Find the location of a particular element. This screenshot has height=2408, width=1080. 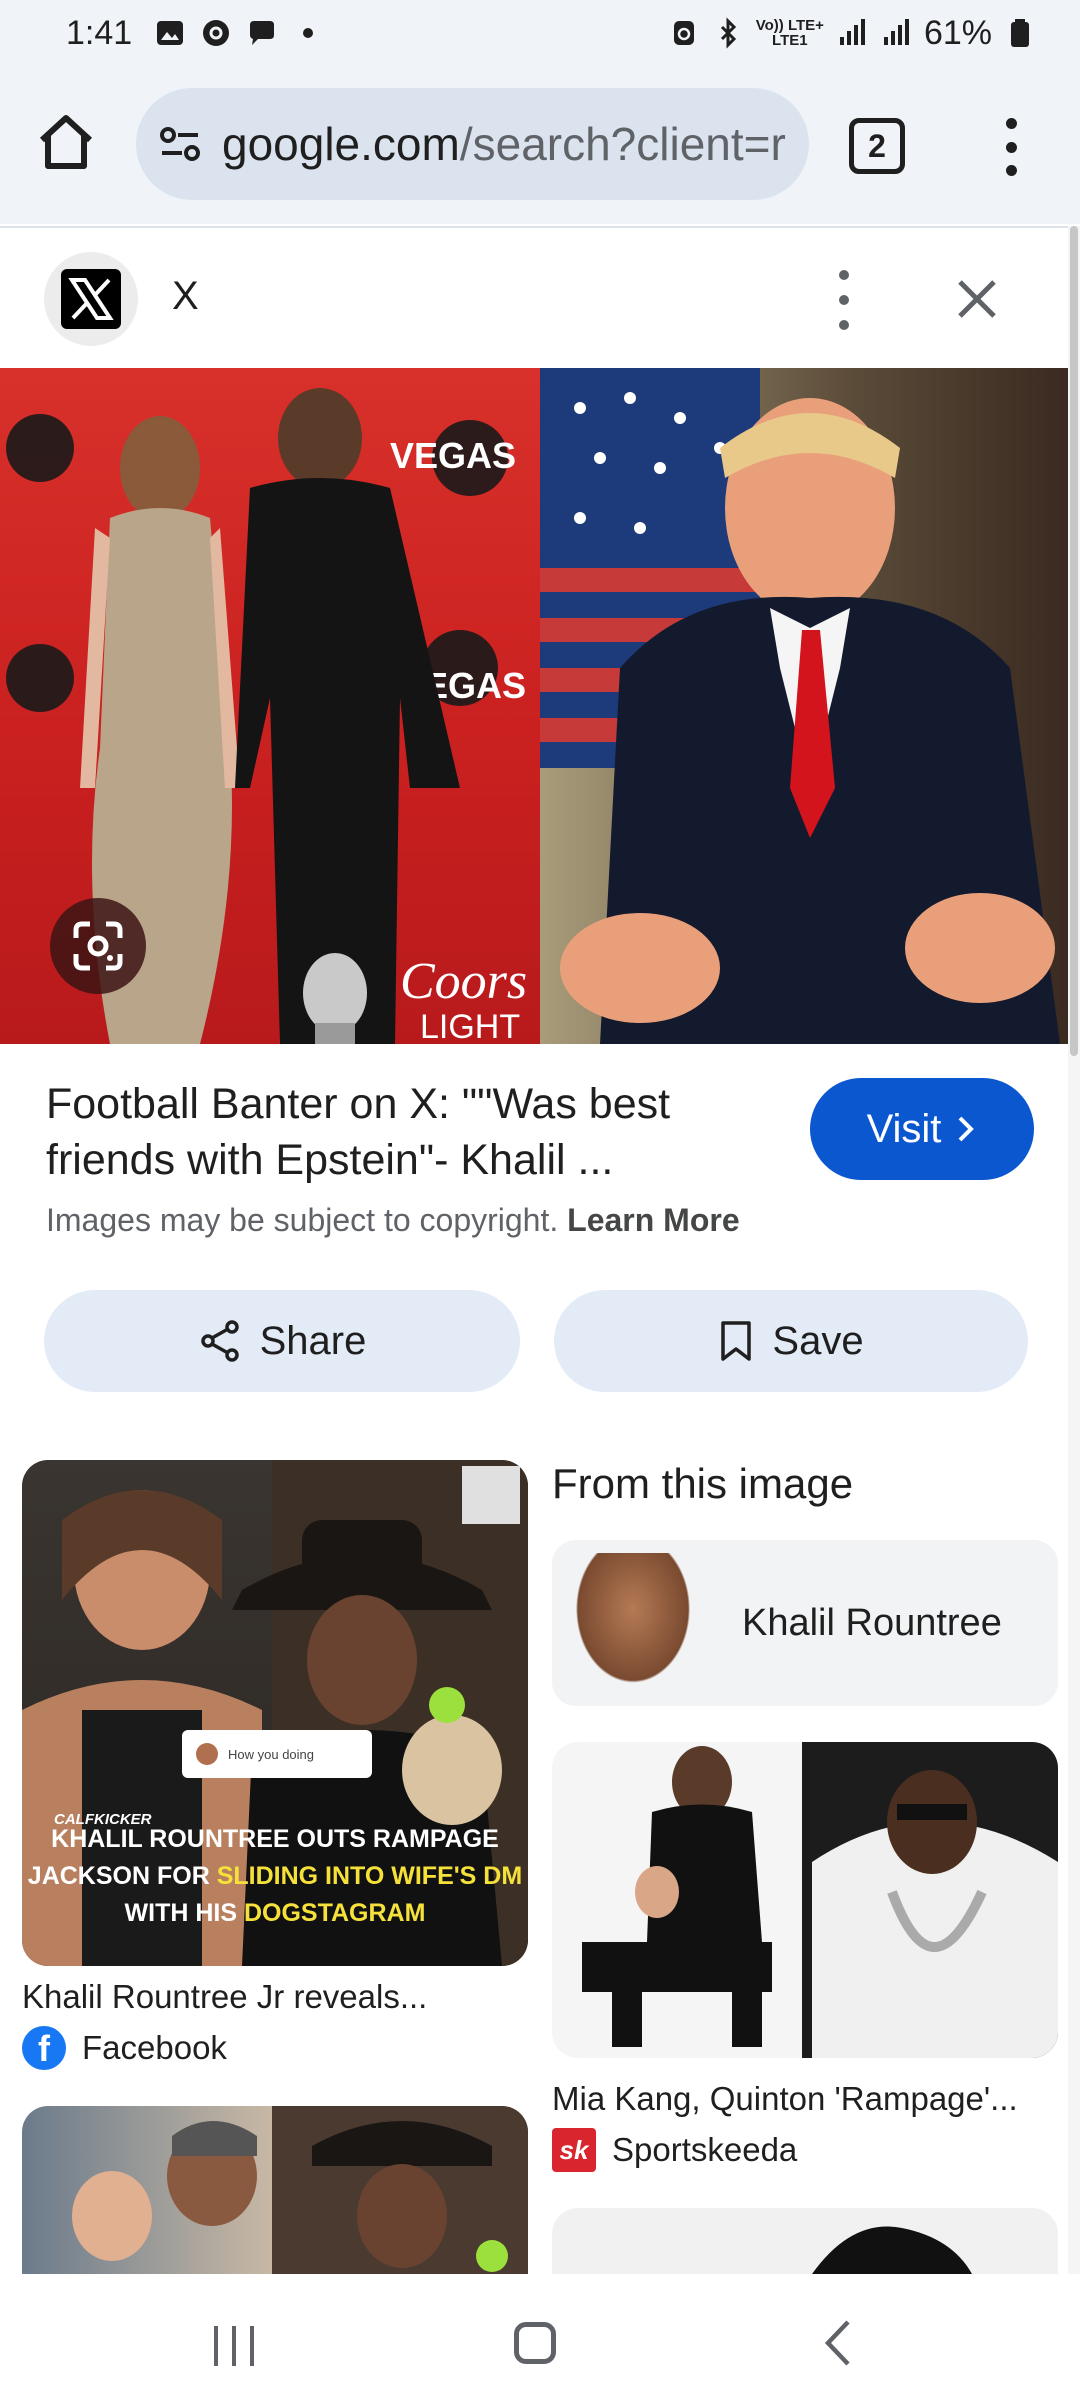

site-settings-icon is located at coordinates (180, 144).